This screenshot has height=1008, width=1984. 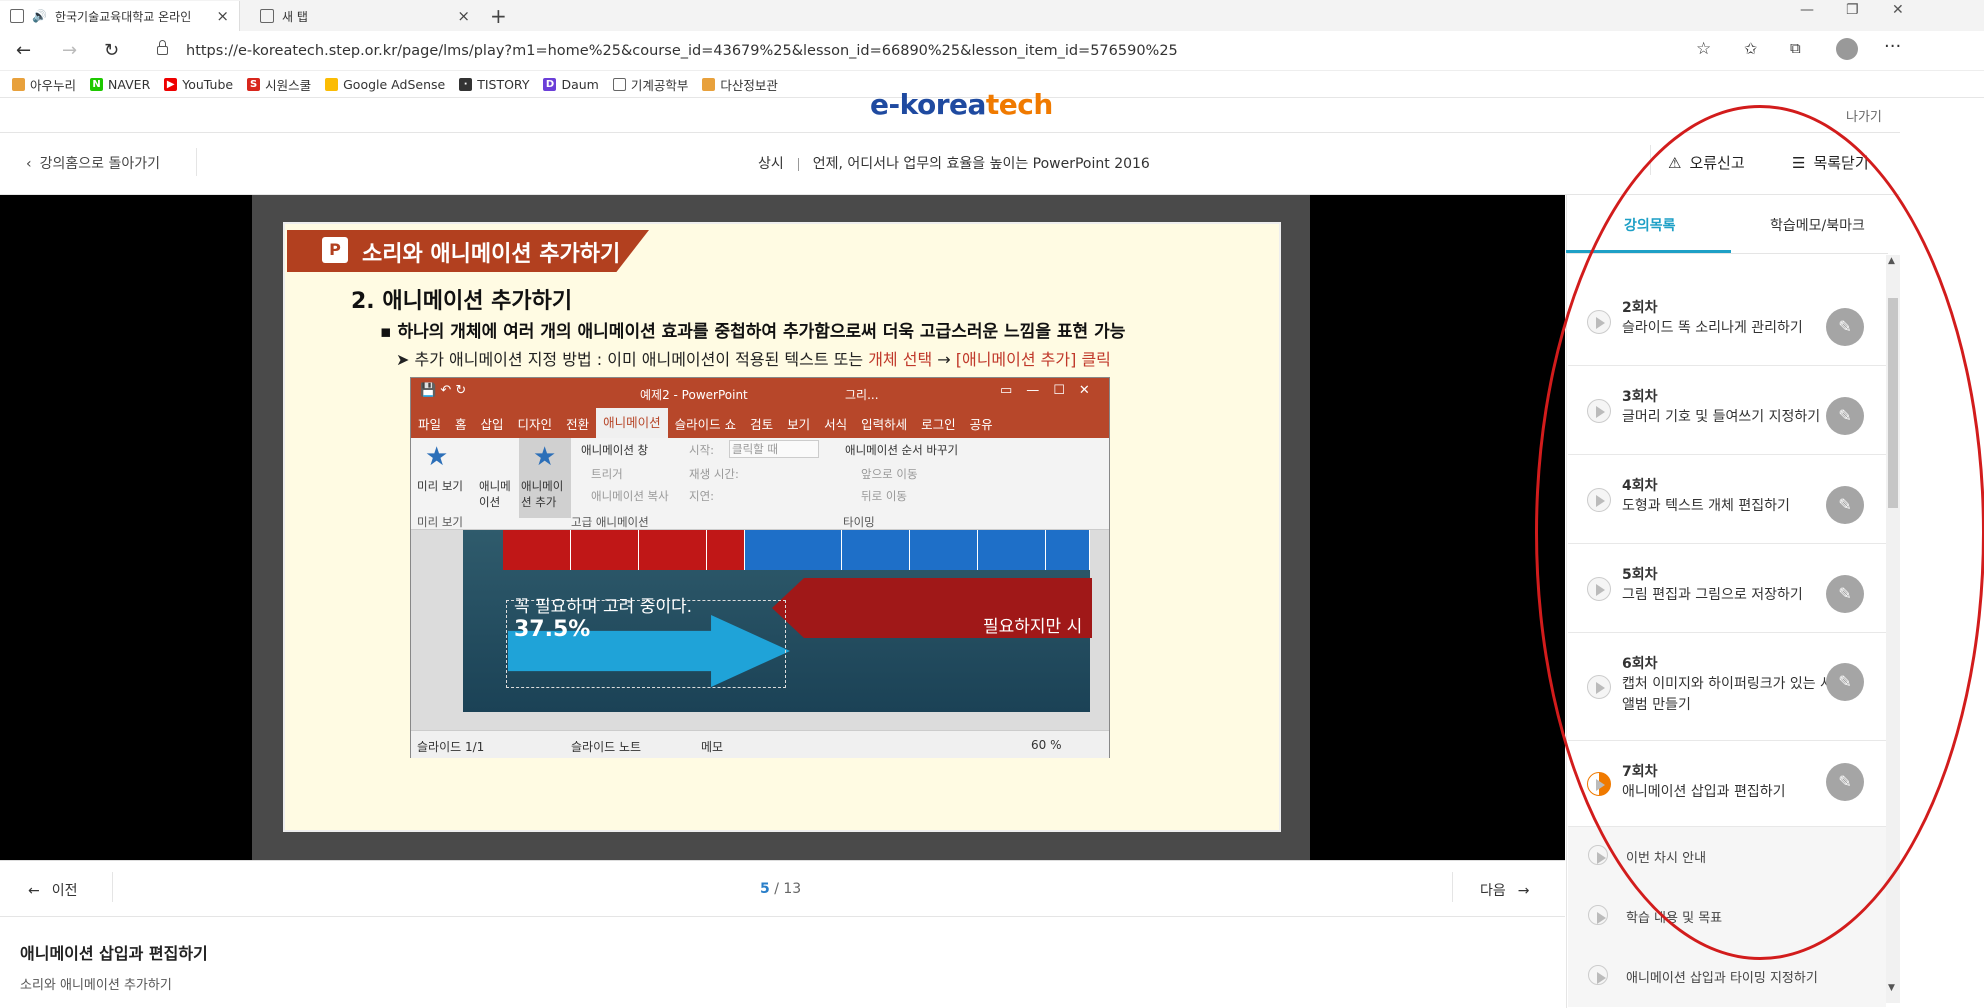 I want to click on page-indicator: 5 / 13, so click(x=781, y=889).